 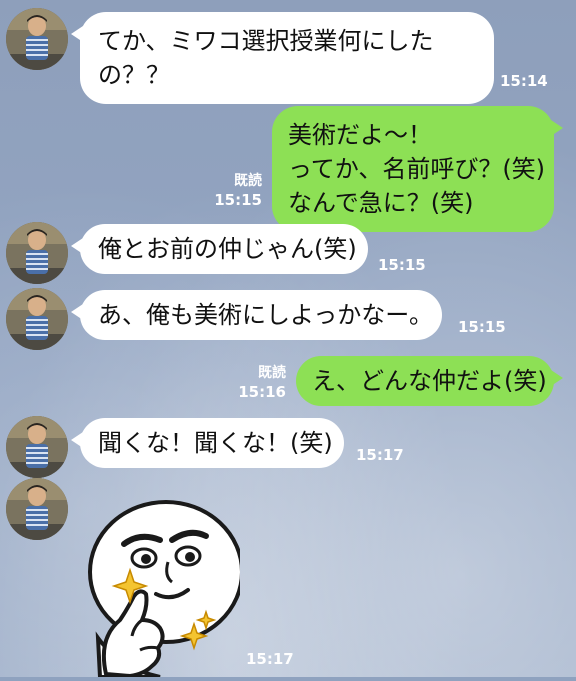 I want to click on message-text: なんで急に？(笑), so click(x=381, y=203).